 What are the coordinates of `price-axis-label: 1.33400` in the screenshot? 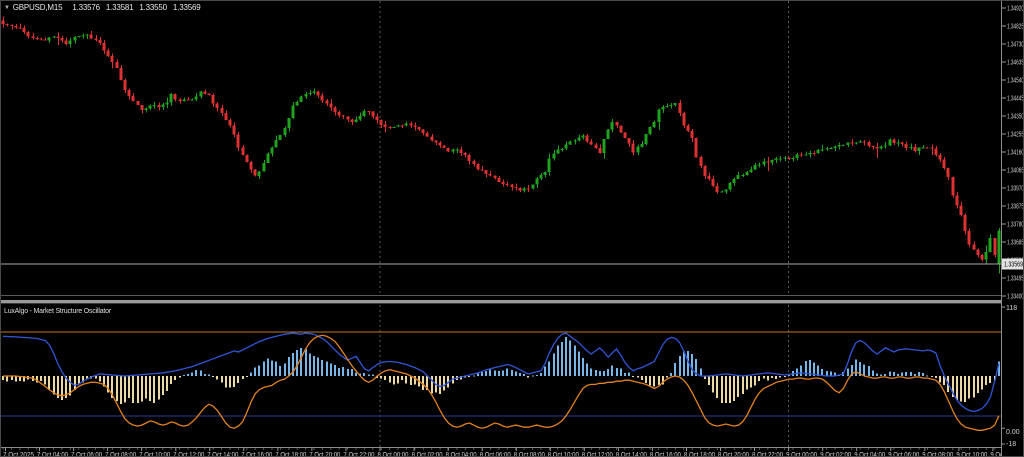 It's located at (1015, 297).